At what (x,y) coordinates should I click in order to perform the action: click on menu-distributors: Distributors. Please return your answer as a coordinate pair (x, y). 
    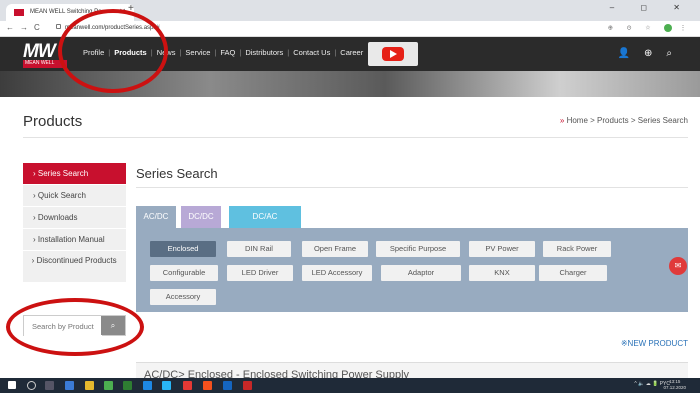
    Looking at the image, I should click on (264, 52).